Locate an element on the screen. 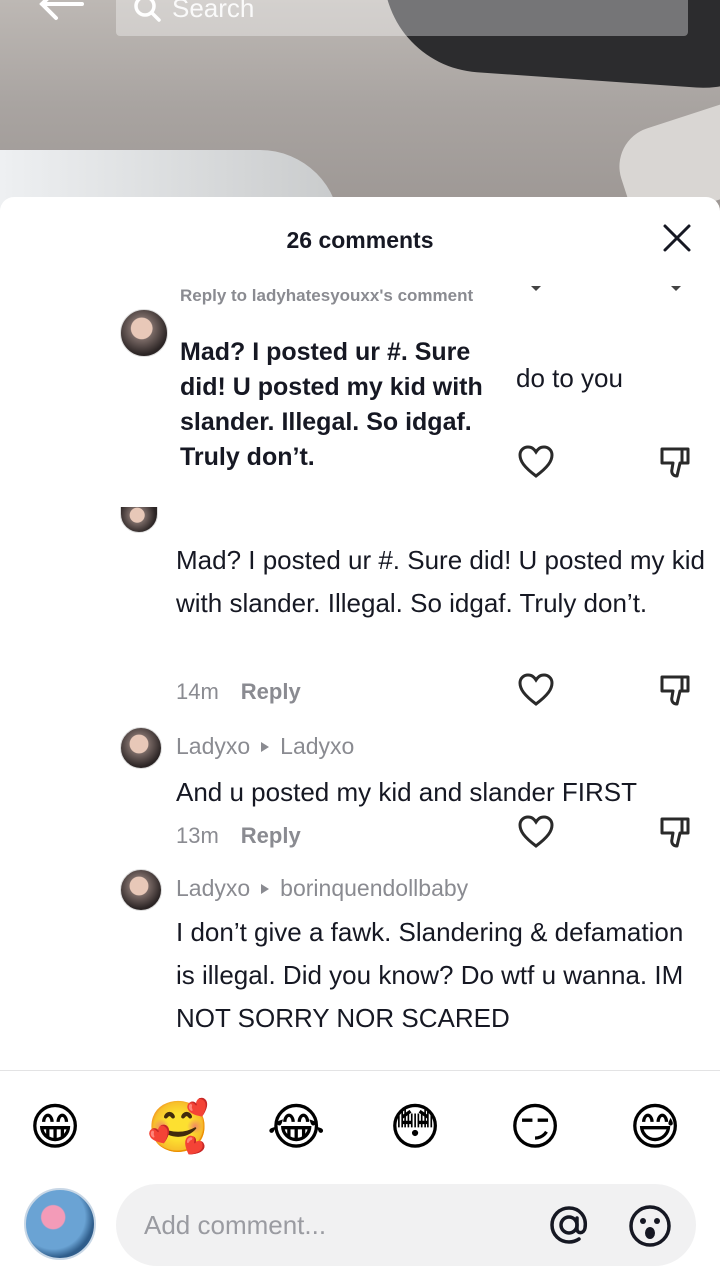 Image resolution: width=720 pixels, height=1280 pixels. emoji-grin-button: 😁 is located at coordinates (55, 1127).